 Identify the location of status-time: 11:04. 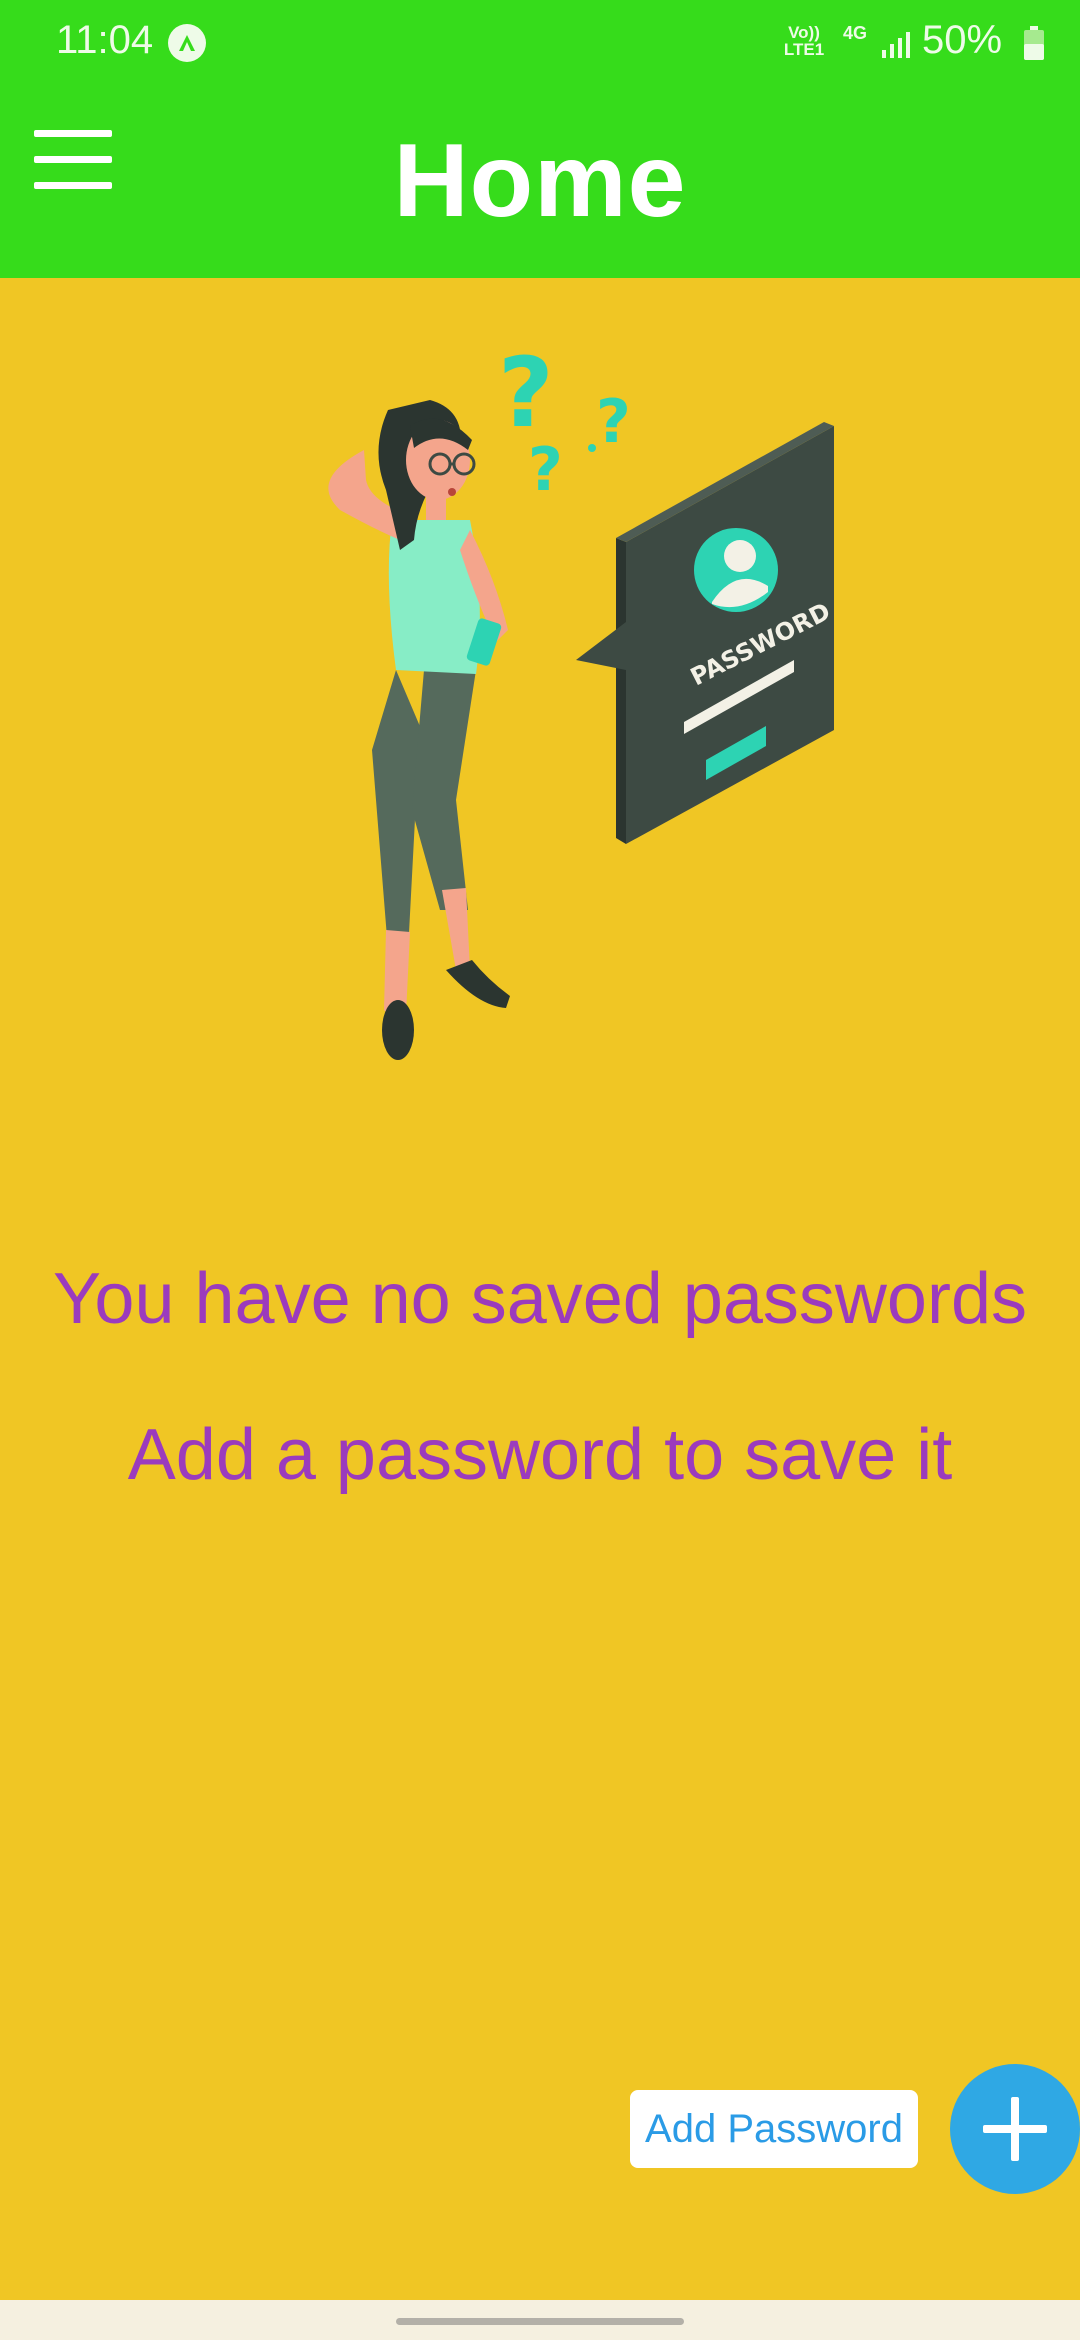
(105, 40).